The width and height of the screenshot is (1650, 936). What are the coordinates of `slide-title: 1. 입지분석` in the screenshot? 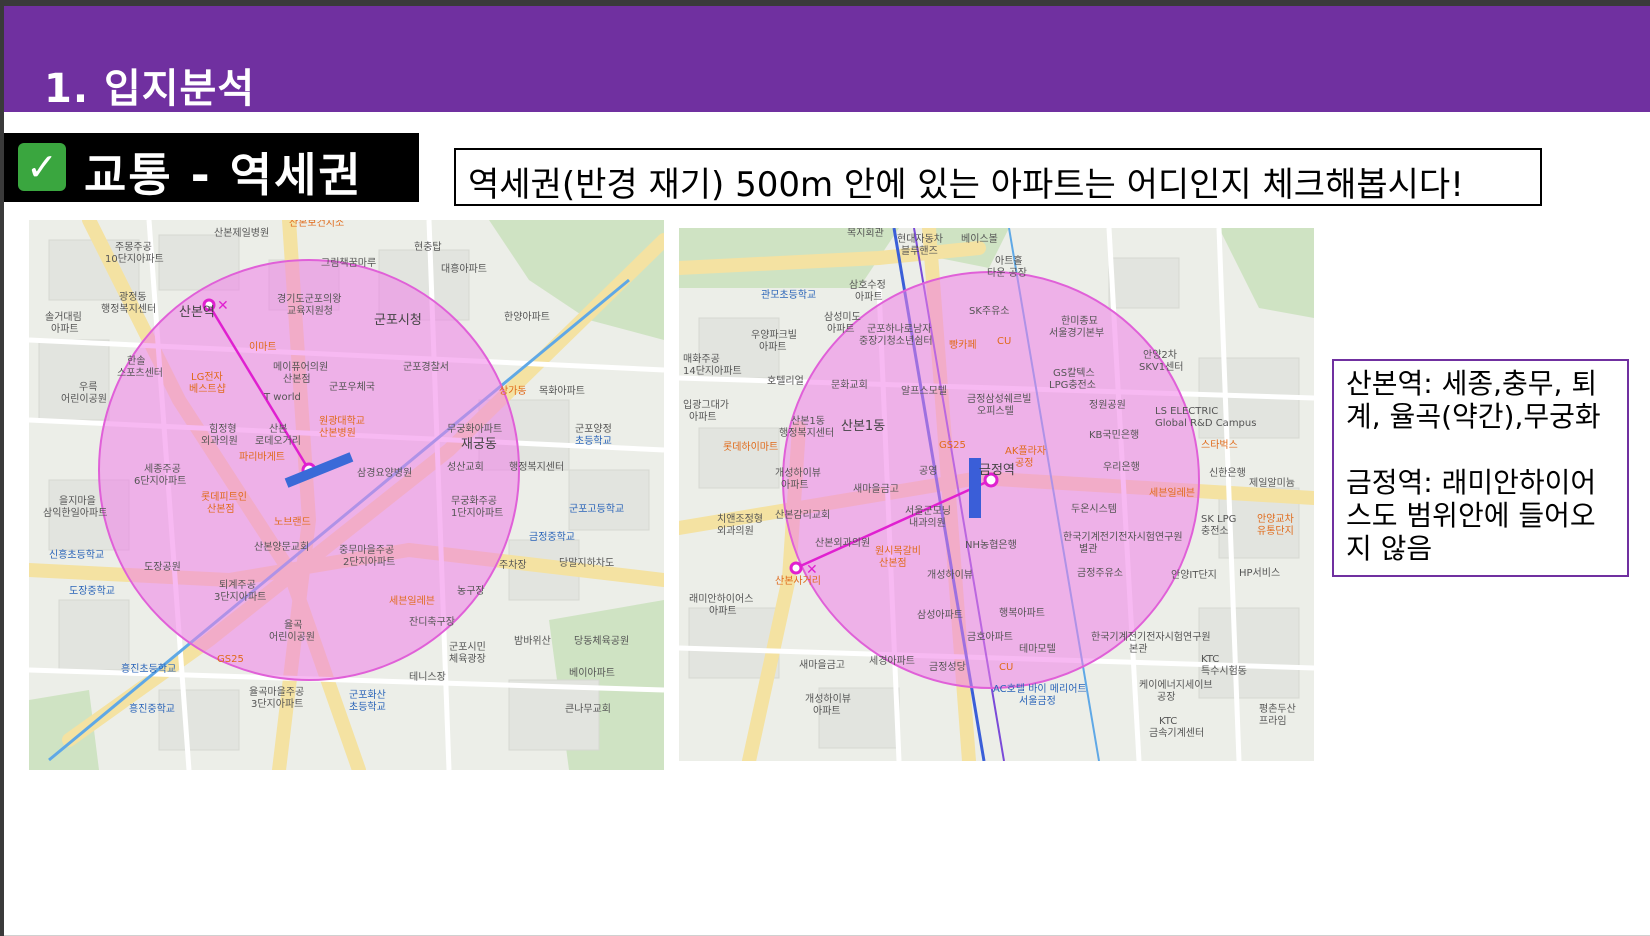 It's located at (150, 89).